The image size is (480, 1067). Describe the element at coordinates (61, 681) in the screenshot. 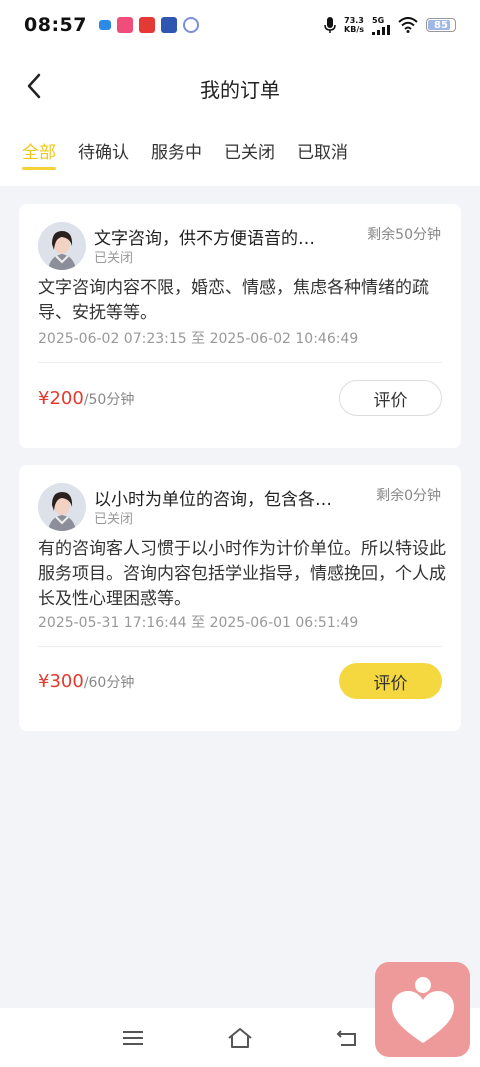

I see `price-amount: ¥300` at that location.